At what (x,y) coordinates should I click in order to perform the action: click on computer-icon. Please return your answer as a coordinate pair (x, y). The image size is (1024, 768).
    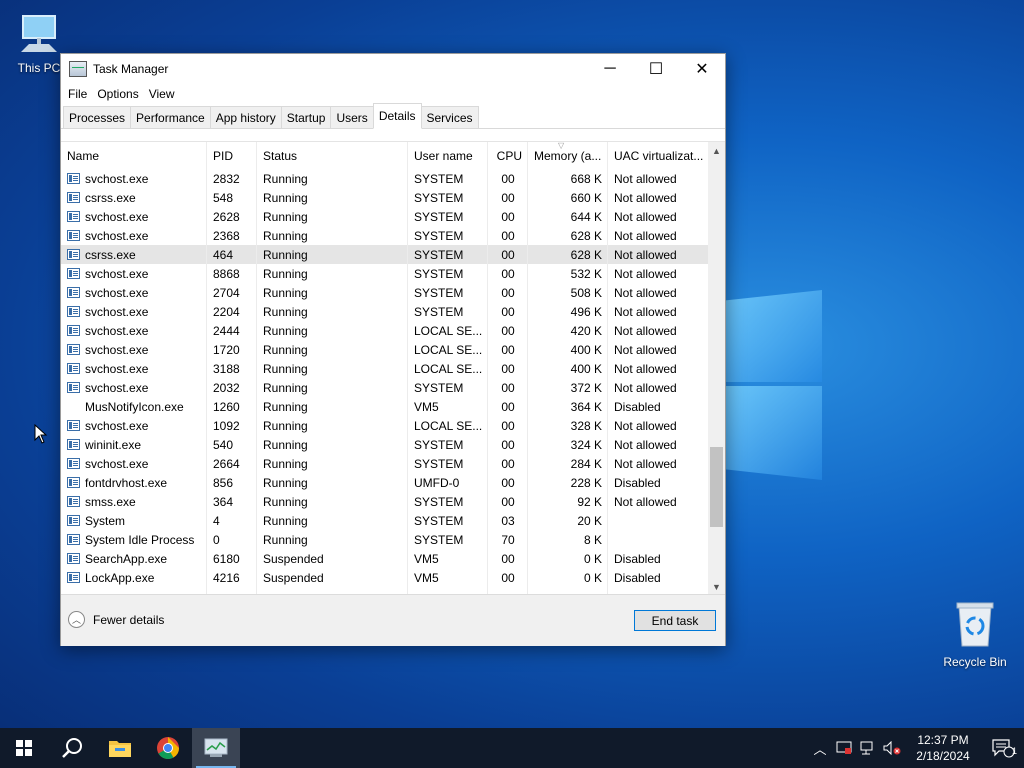
    Looking at the image, I should click on (39, 33).